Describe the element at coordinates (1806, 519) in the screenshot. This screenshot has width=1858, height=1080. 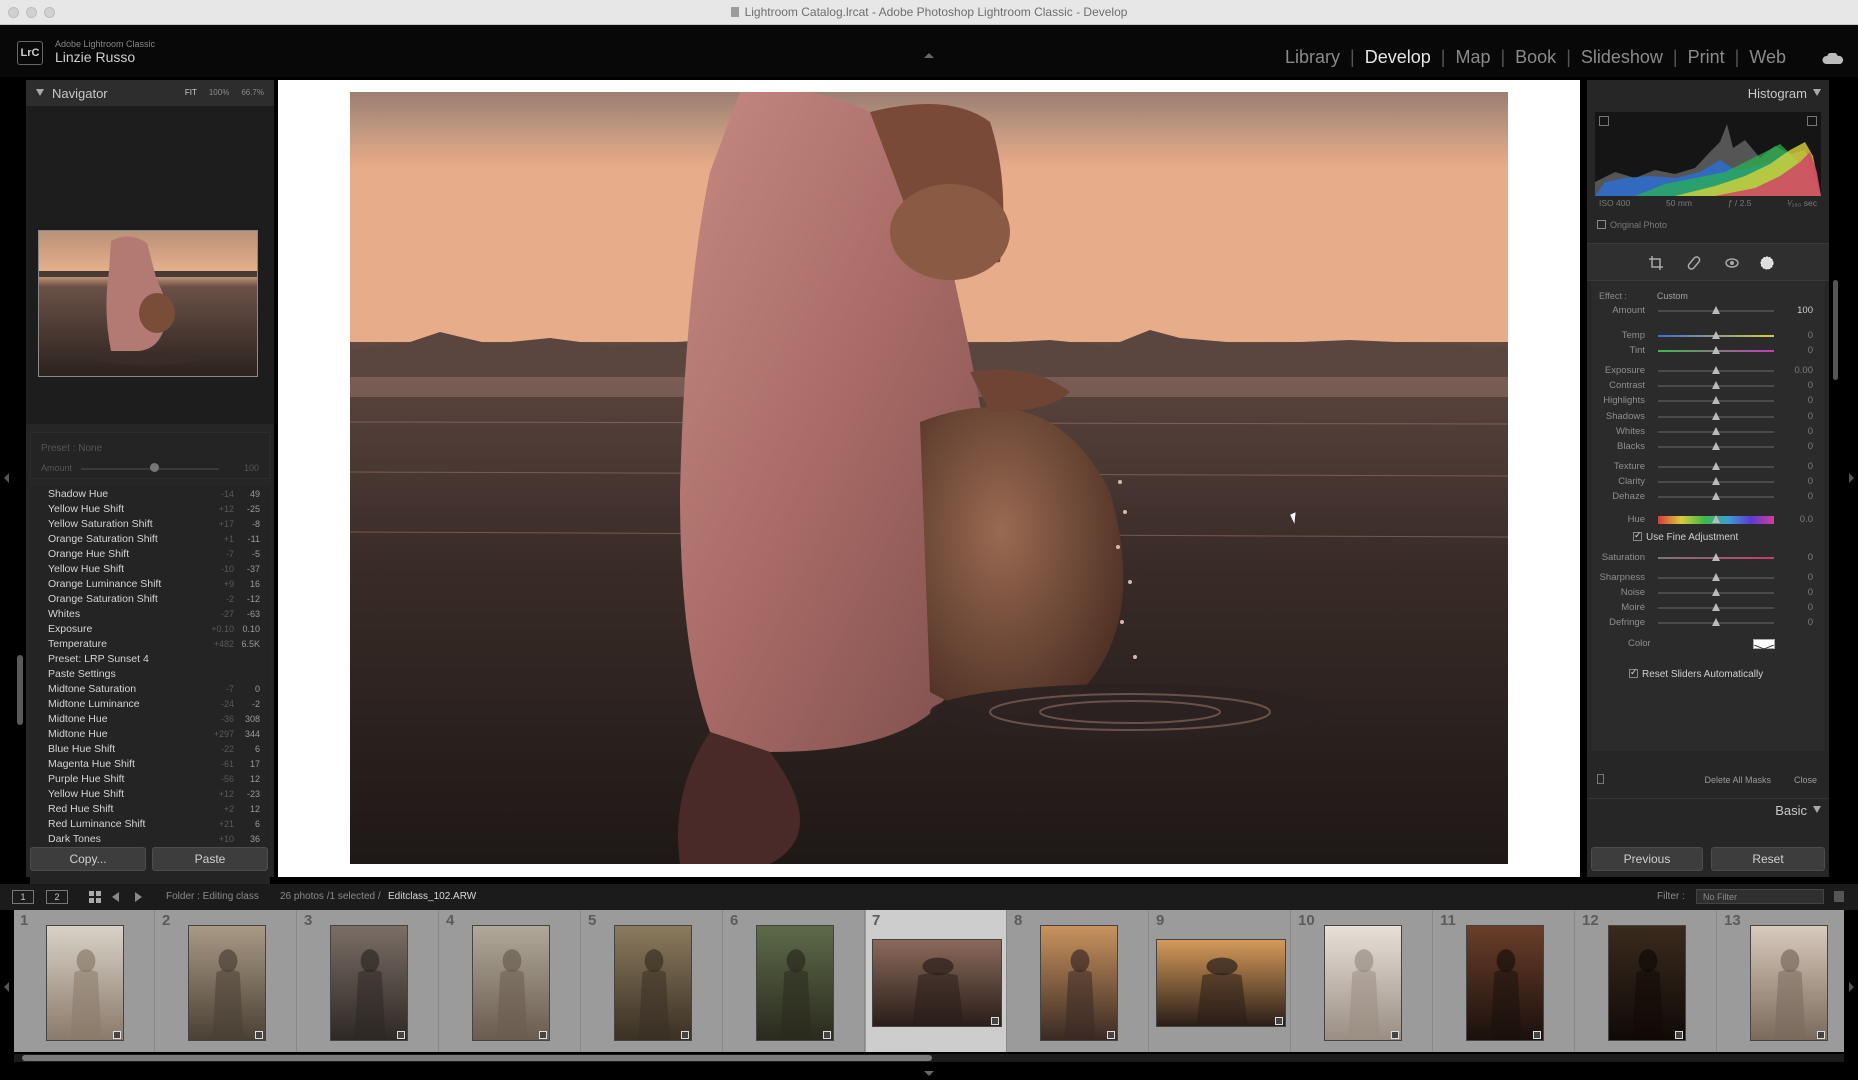
I see `slider-value: 0.0` at that location.